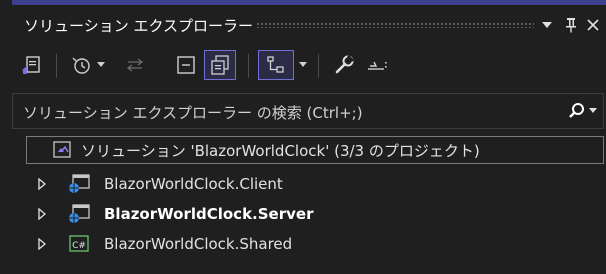 The width and height of the screenshot is (606, 274). I want to click on project-label: BlazorWorldClock.Shared, so click(198, 244).